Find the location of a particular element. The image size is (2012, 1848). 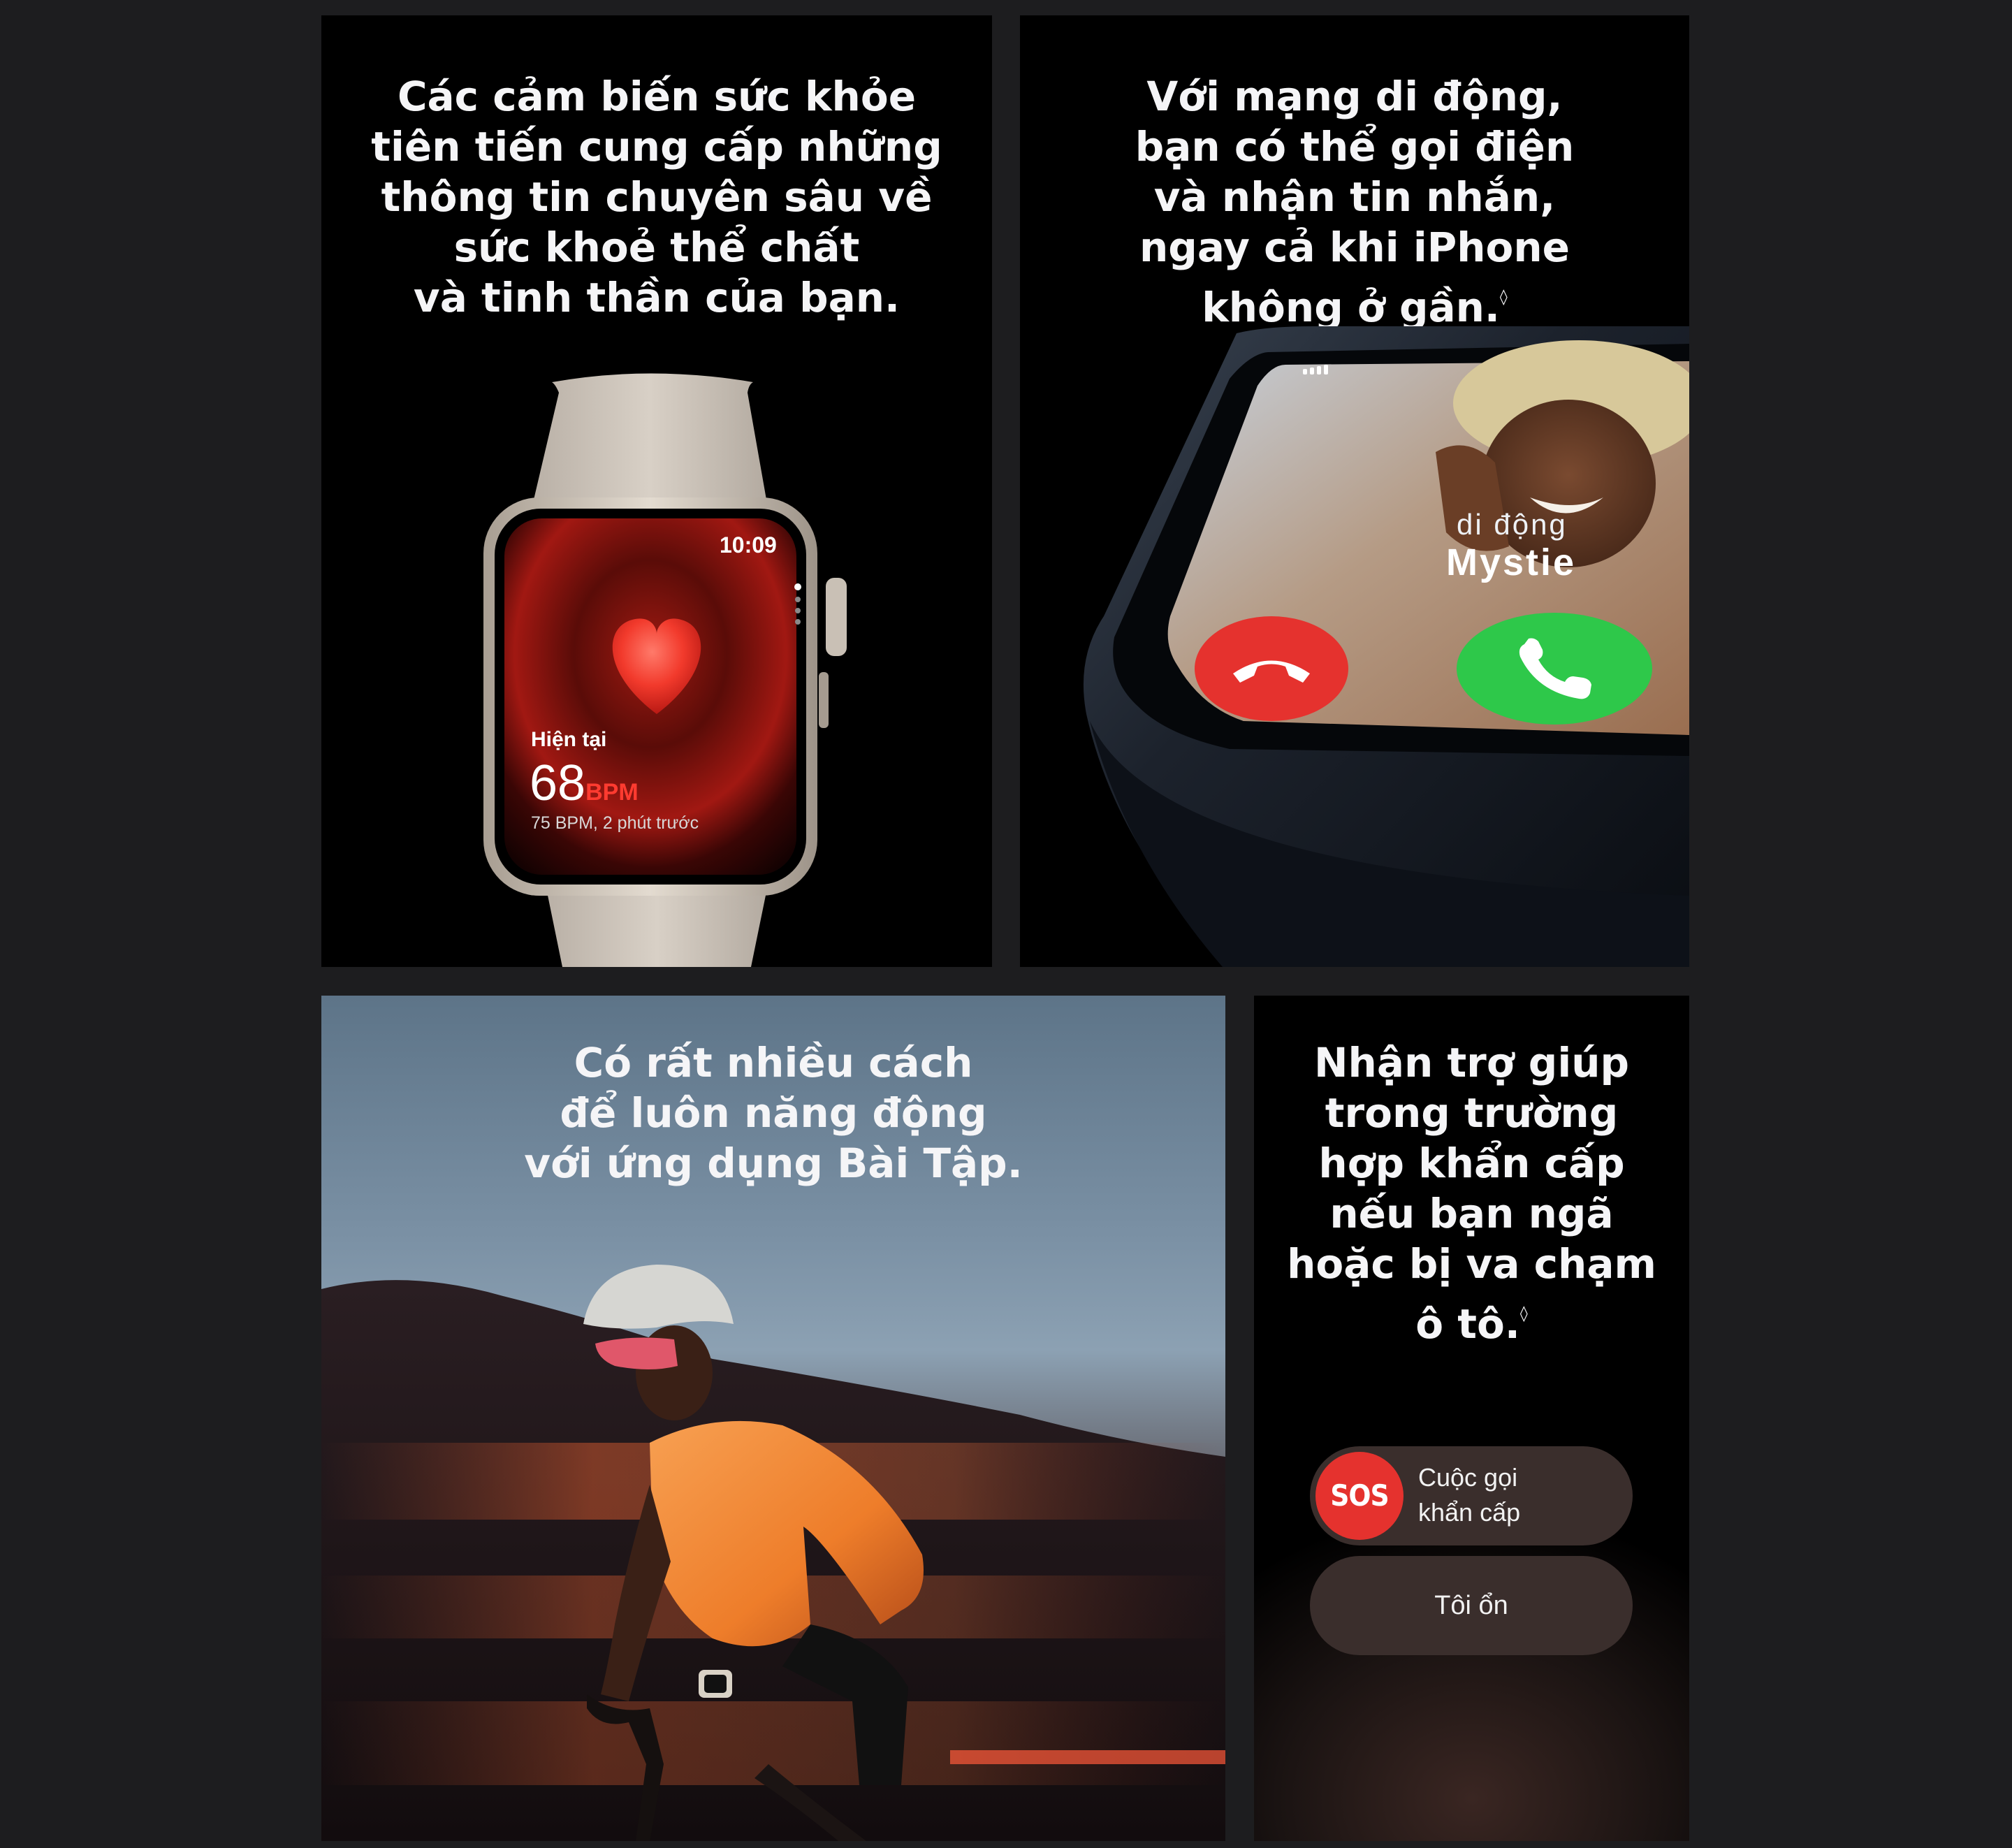

heart-rate-subtext: 75 BPM, 2 phút trước is located at coordinates (615, 823).